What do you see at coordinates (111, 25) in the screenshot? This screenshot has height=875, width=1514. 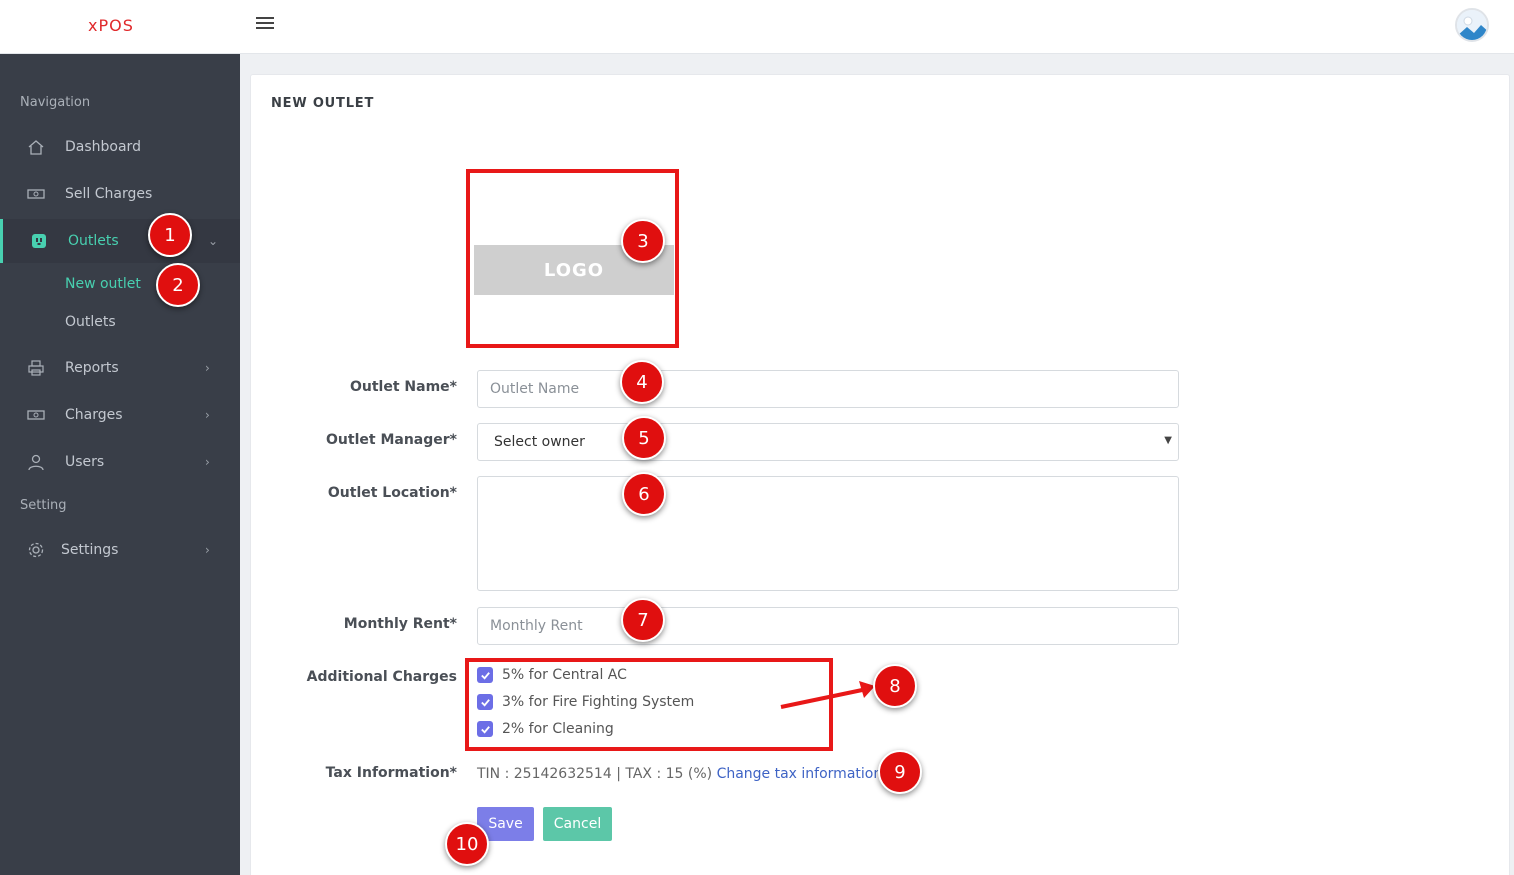 I see `brand-logo: xPOS` at bounding box center [111, 25].